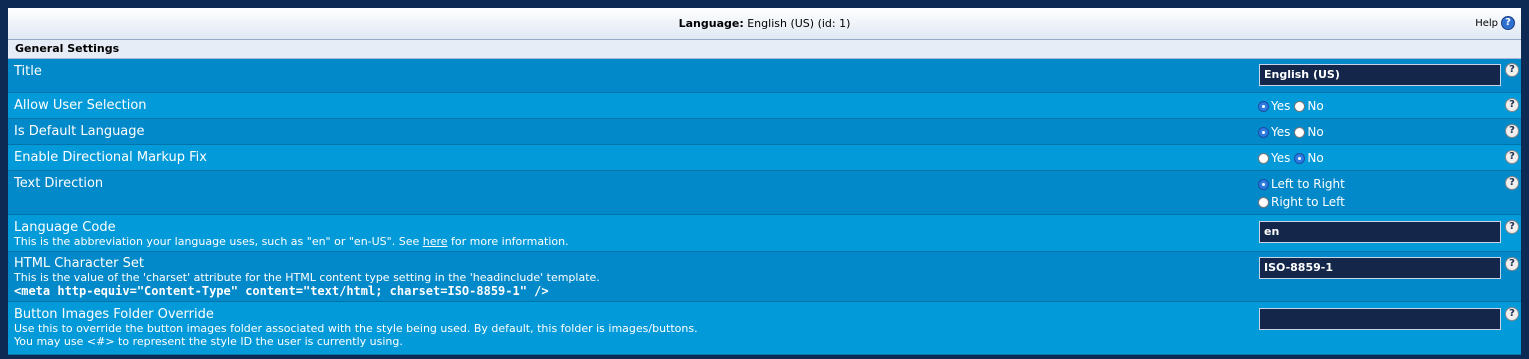  What do you see at coordinates (764, 76) in the screenshot?
I see `row-title: Title English (US) ?` at bounding box center [764, 76].